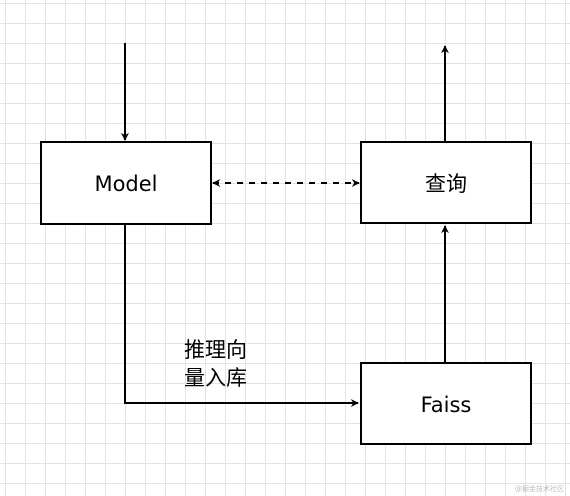 The height and width of the screenshot is (496, 570). I want to click on faiss-node-label: Faiss, so click(446, 405).